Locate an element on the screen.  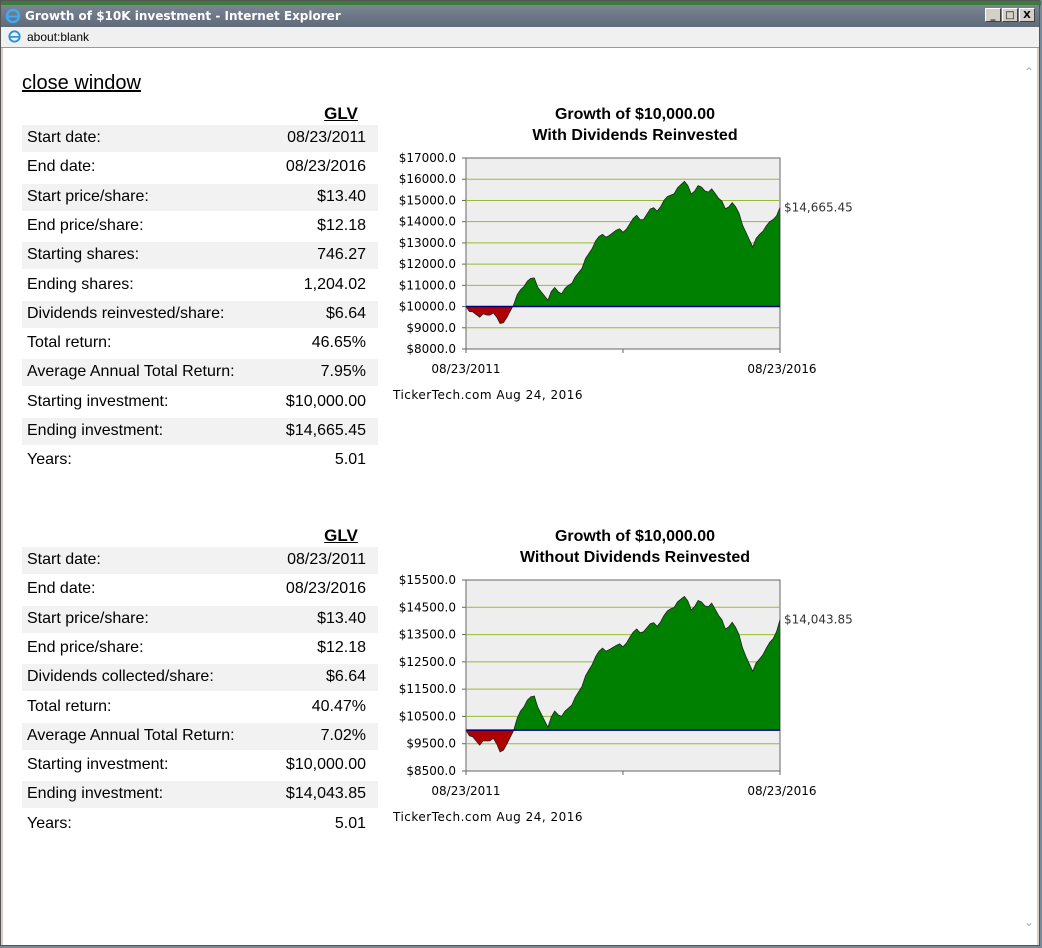
stat-value: 7.02% is located at coordinates (343, 735).